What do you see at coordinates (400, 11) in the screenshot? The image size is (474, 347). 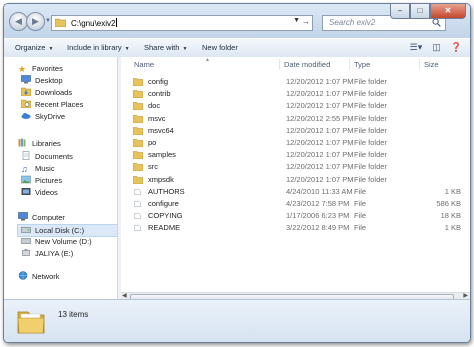 I see `minimize-button: –` at bounding box center [400, 11].